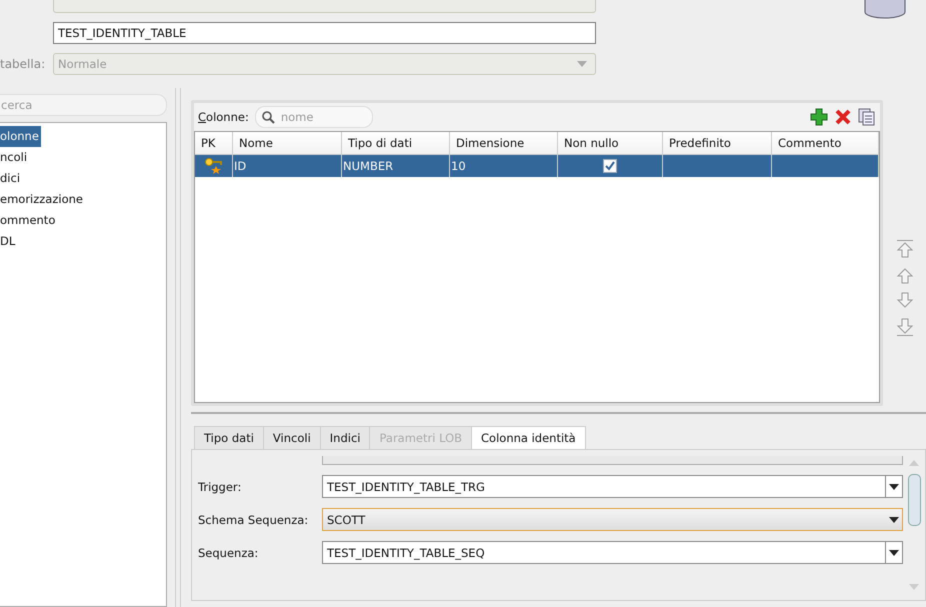 The width and height of the screenshot is (926, 607). What do you see at coordinates (287, 166) in the screenshot?
I see `table-cell: ID` at bounding box center [287, 166].